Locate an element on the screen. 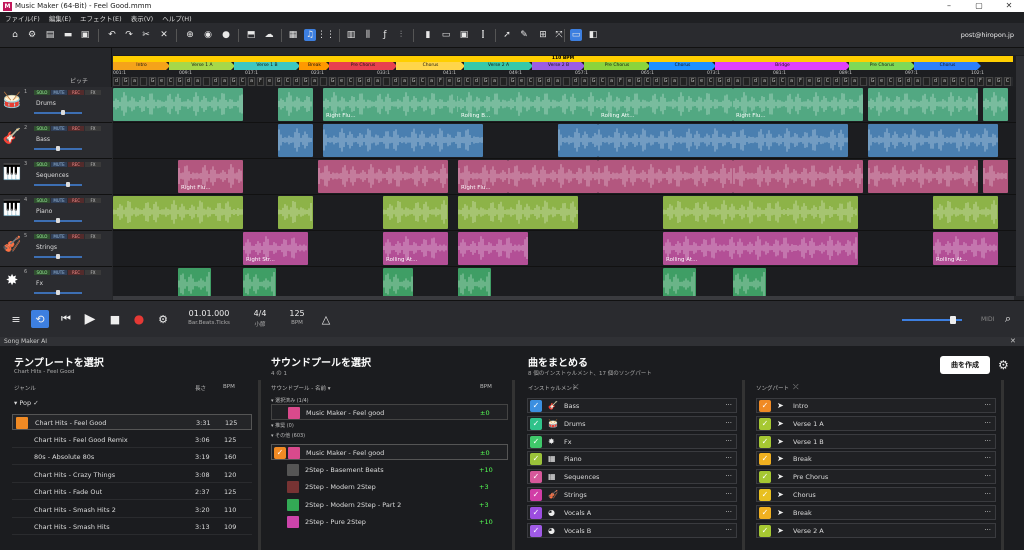 The height and width of the screenshot is (550, 1024). vertical-scrollbar is located at coordinates (1020, 176).